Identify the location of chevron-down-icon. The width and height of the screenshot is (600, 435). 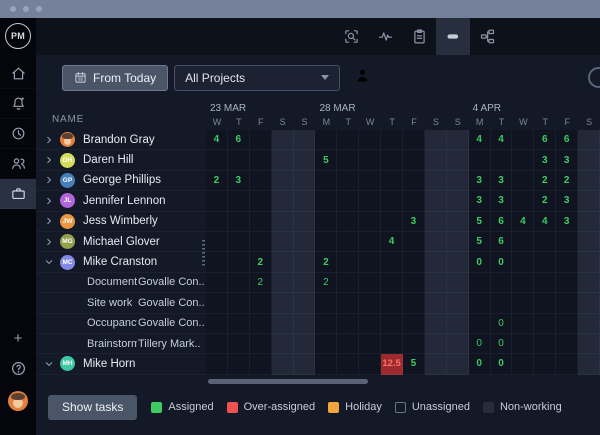
(49, 262).